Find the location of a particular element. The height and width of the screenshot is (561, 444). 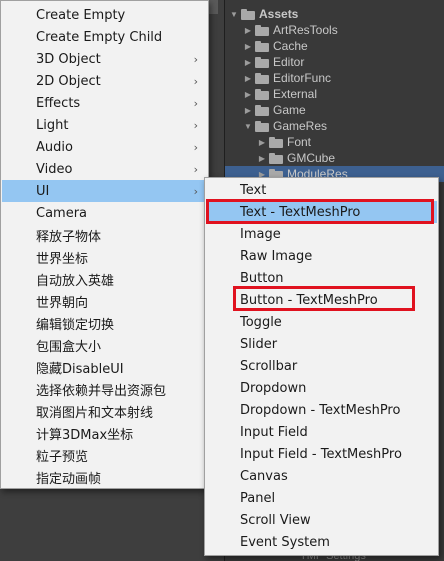

menu-item-label: 世界朝向 is located at coordinates (62, 303).